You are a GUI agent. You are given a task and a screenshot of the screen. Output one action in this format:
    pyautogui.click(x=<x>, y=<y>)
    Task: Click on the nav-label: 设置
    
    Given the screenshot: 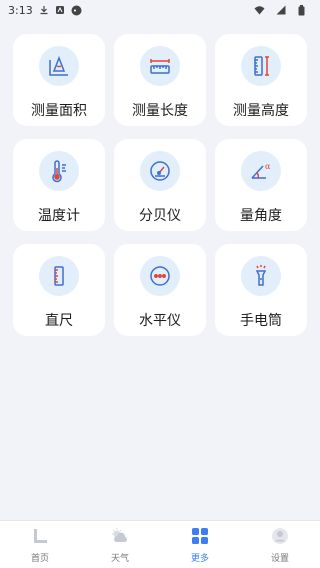 What is the action you would take?
    pyautogui.click(x=279, y=558)
    